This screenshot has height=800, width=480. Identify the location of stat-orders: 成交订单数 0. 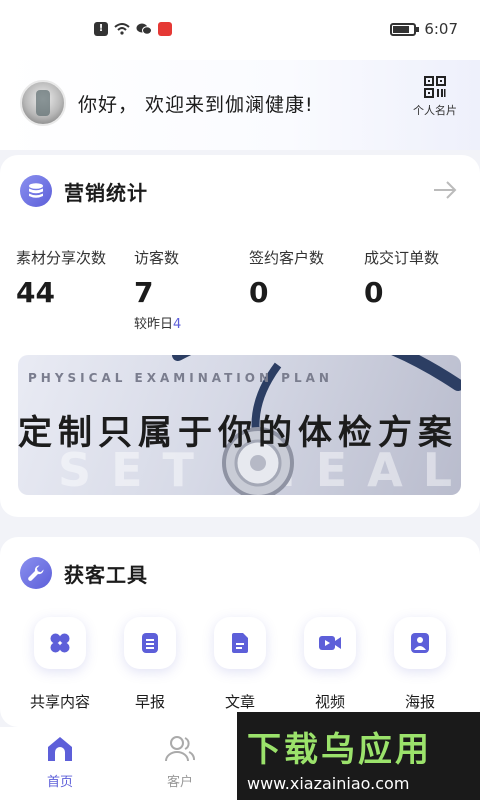
(420, 278).